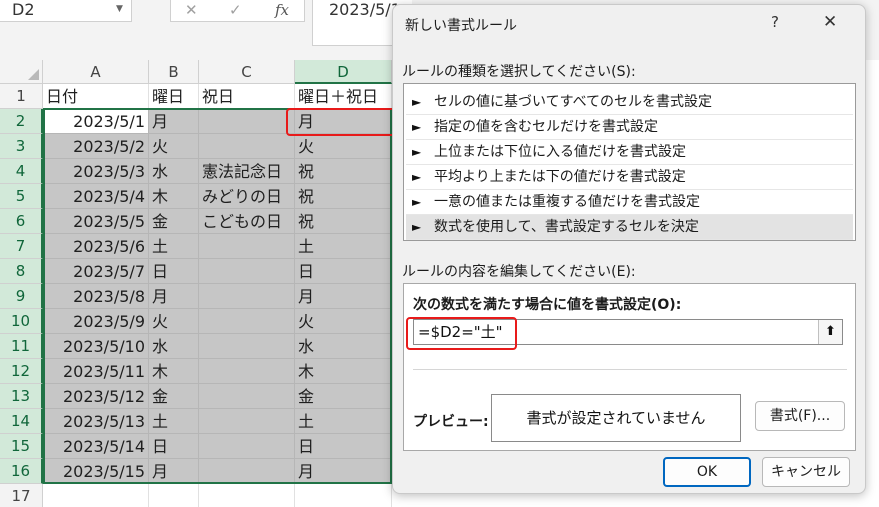 This screenshot has height=507, width=879. Describe the element at coordinates (21, 221) in the screenshot. I see `row-header-6: 6` at that location.